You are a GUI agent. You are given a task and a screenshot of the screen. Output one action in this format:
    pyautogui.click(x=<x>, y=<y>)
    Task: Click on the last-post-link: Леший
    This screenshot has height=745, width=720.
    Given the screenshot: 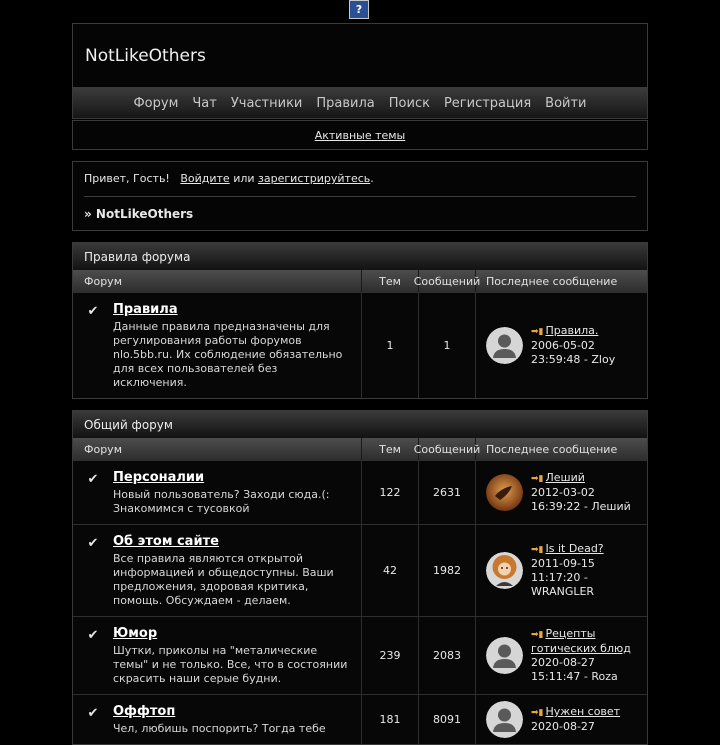 What is the action you would take?
    pyautogui.click(x=565, y=477)
    